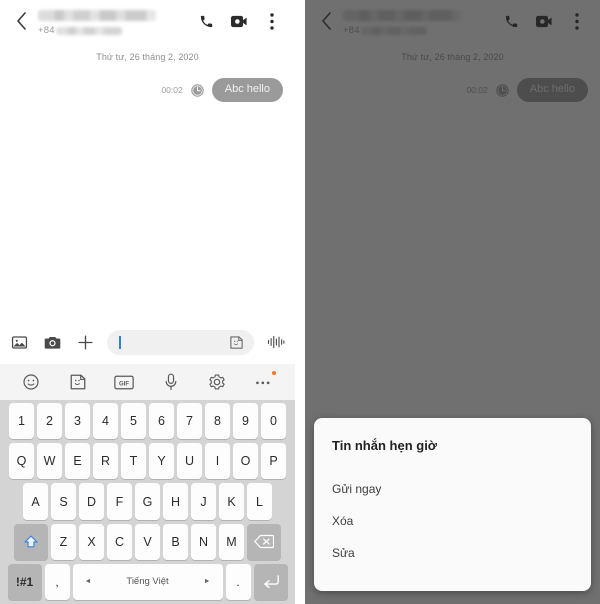 The width and height of the screenshot is (600, 604). I want to click on key-d: D, so click(91, 501).